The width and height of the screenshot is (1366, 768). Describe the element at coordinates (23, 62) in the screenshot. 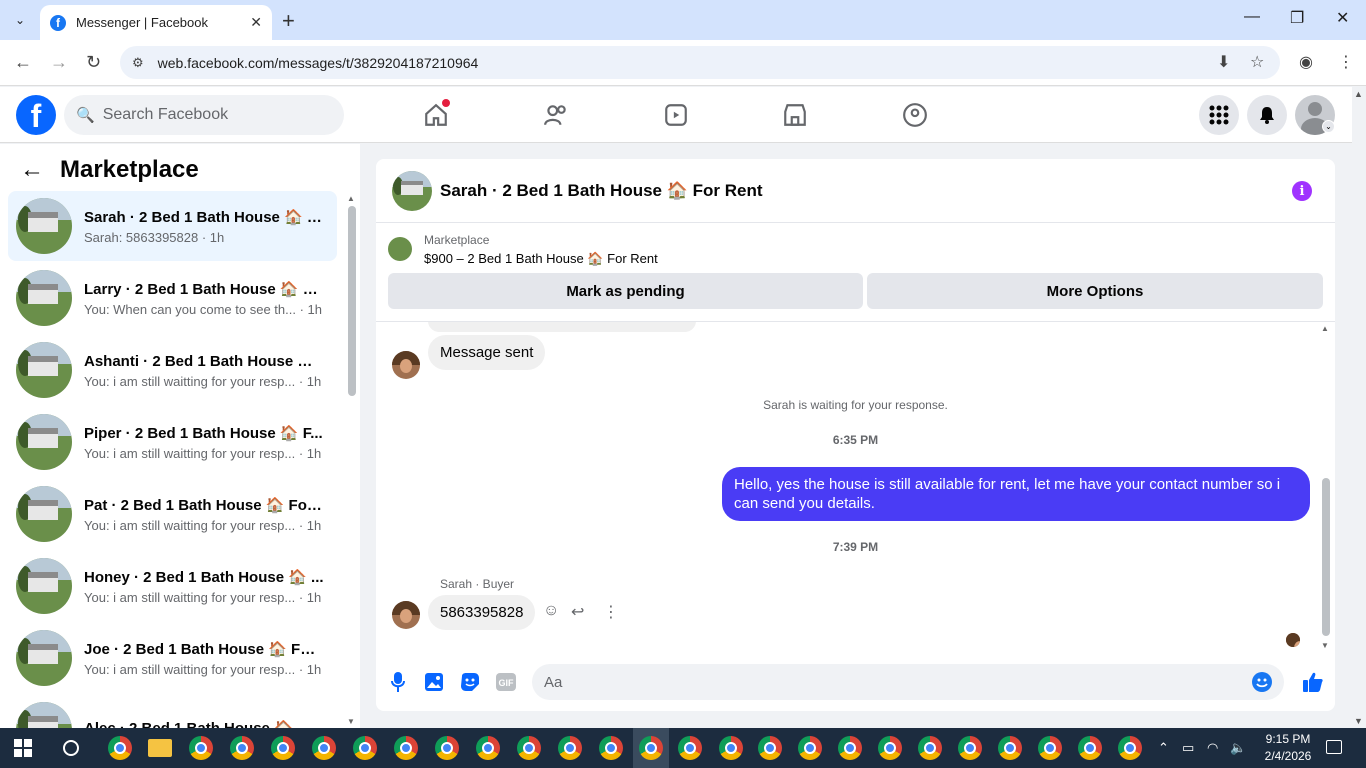

I see `back-button: ←` at that location.